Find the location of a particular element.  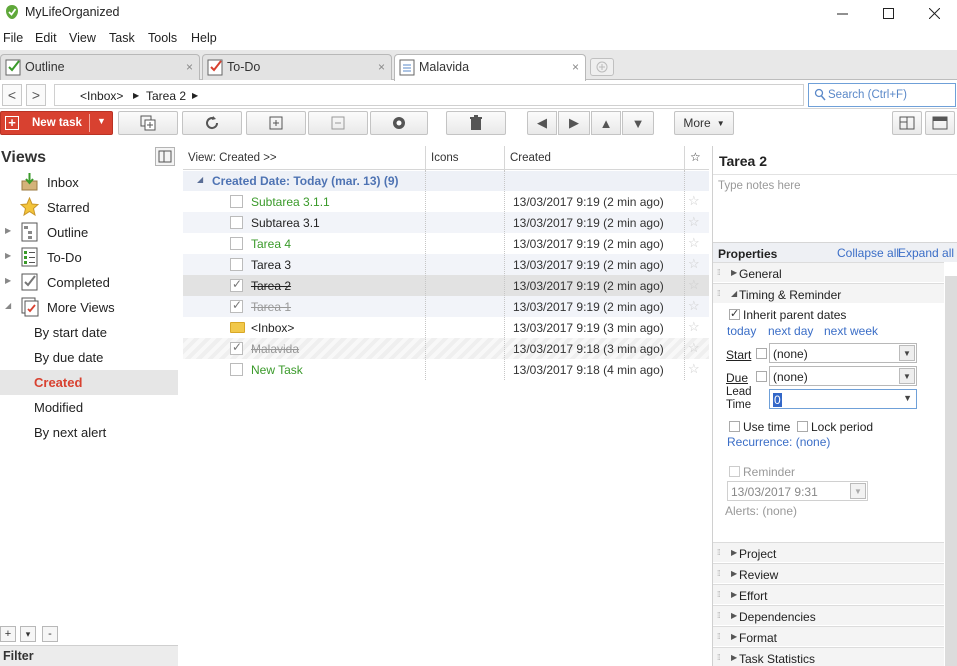

today-link: today is located at coordinates (741, 331).